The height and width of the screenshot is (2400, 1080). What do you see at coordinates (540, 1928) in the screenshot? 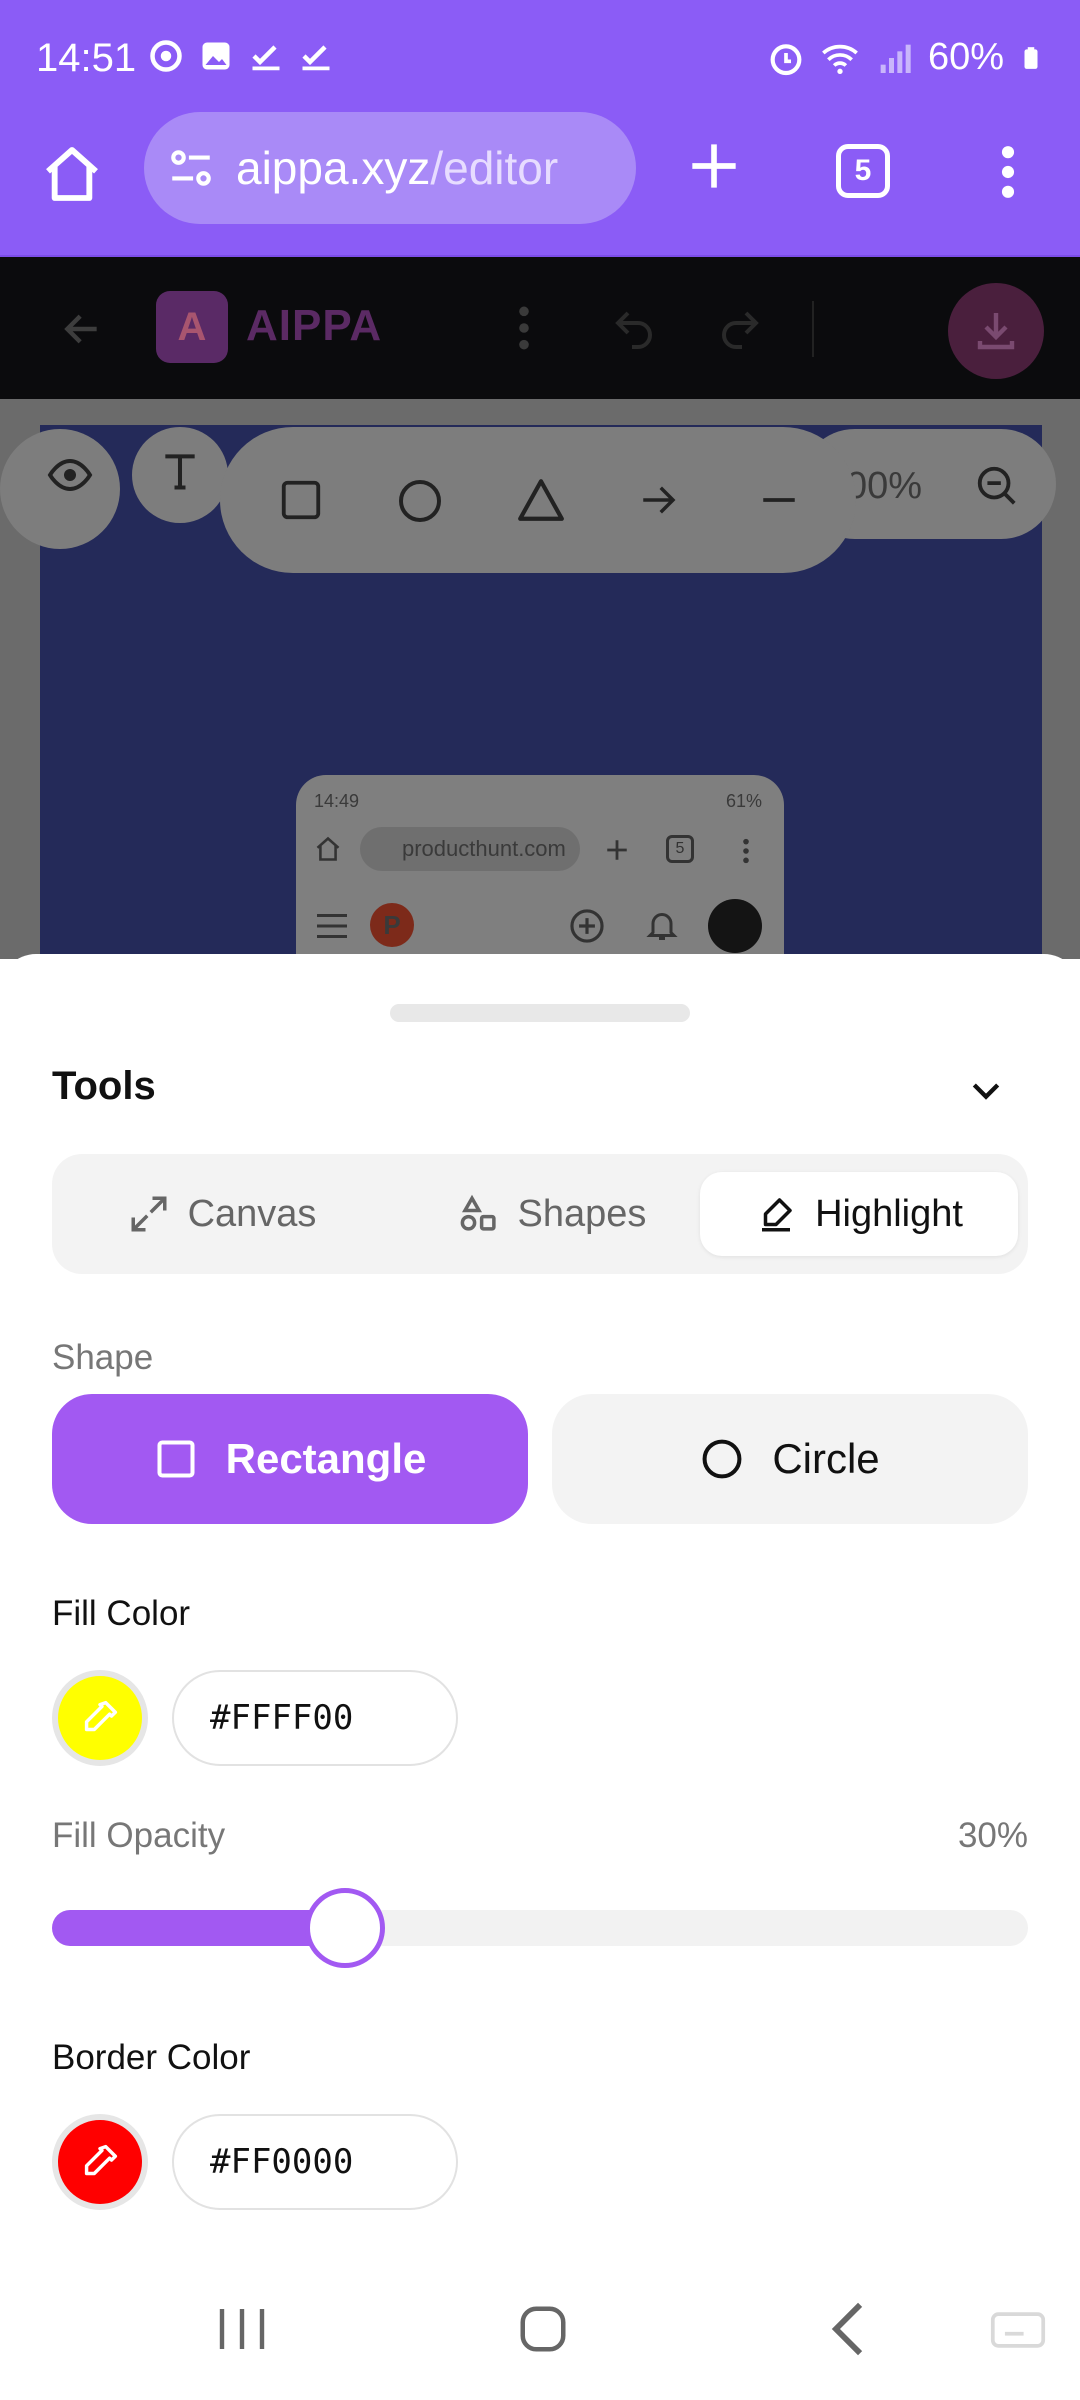
I see `fill-opacity-slider` at bounding box center [540, 1928].